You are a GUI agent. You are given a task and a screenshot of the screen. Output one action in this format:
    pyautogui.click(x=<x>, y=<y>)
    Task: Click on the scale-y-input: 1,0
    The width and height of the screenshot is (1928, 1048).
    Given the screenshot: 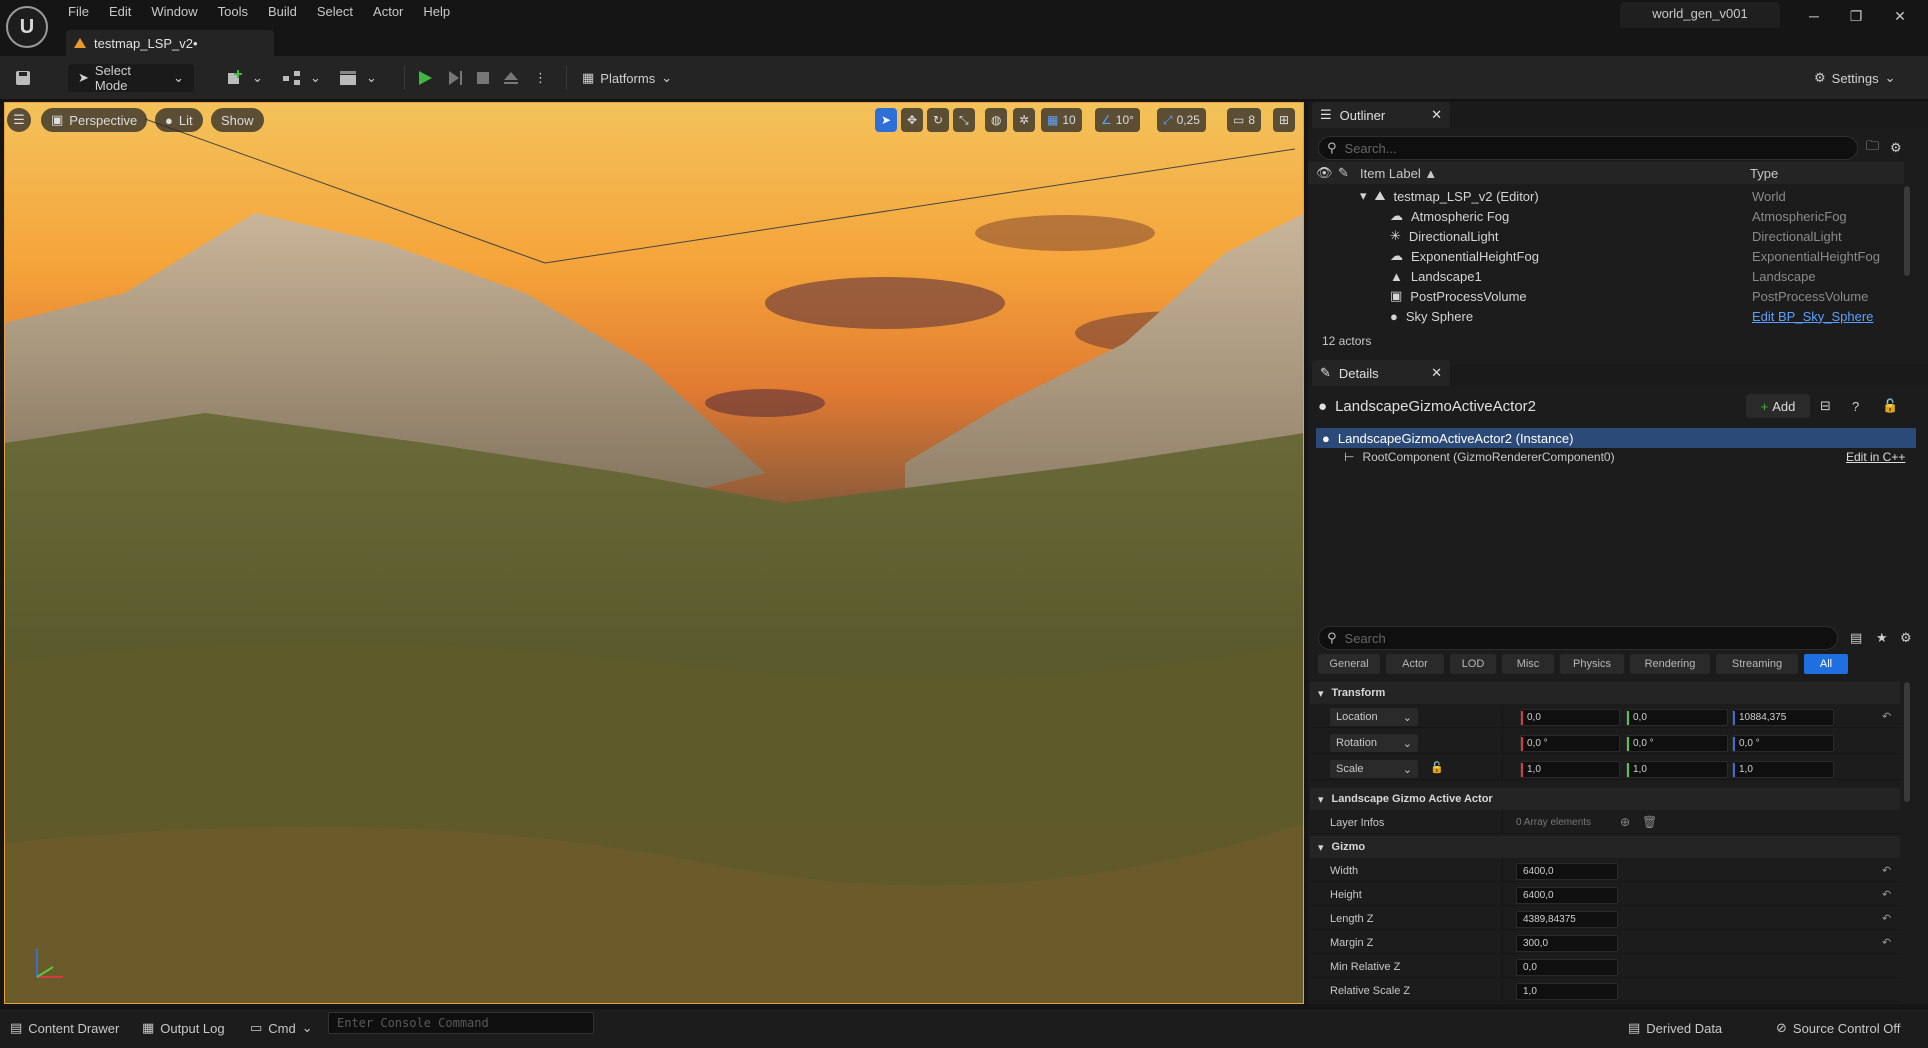 What is the action you would take?
    pyautogui.click(x=1677, y=769)
    